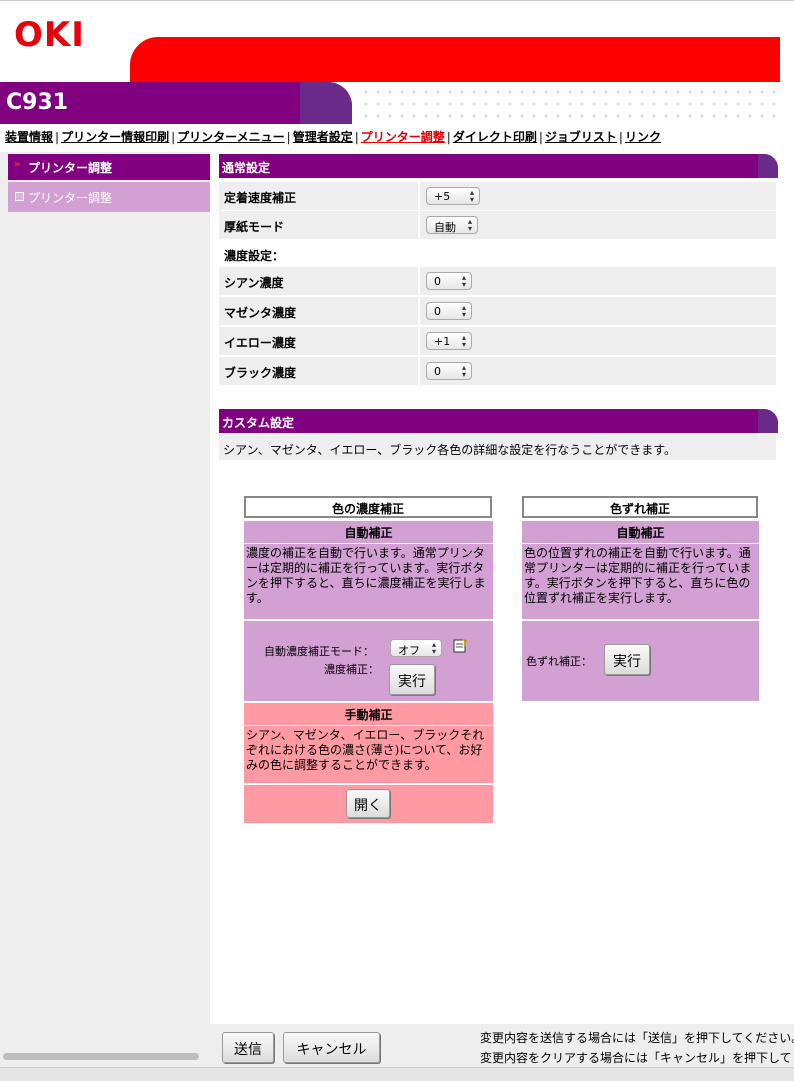  What do you see at coordinates (497, 447) in the screenshot?
I see `custom-settings-description: シアン、マゼンタ、イエロー、ブラック各色の詳細な設定を行なうことができます。` at bounding box center [497, 447].